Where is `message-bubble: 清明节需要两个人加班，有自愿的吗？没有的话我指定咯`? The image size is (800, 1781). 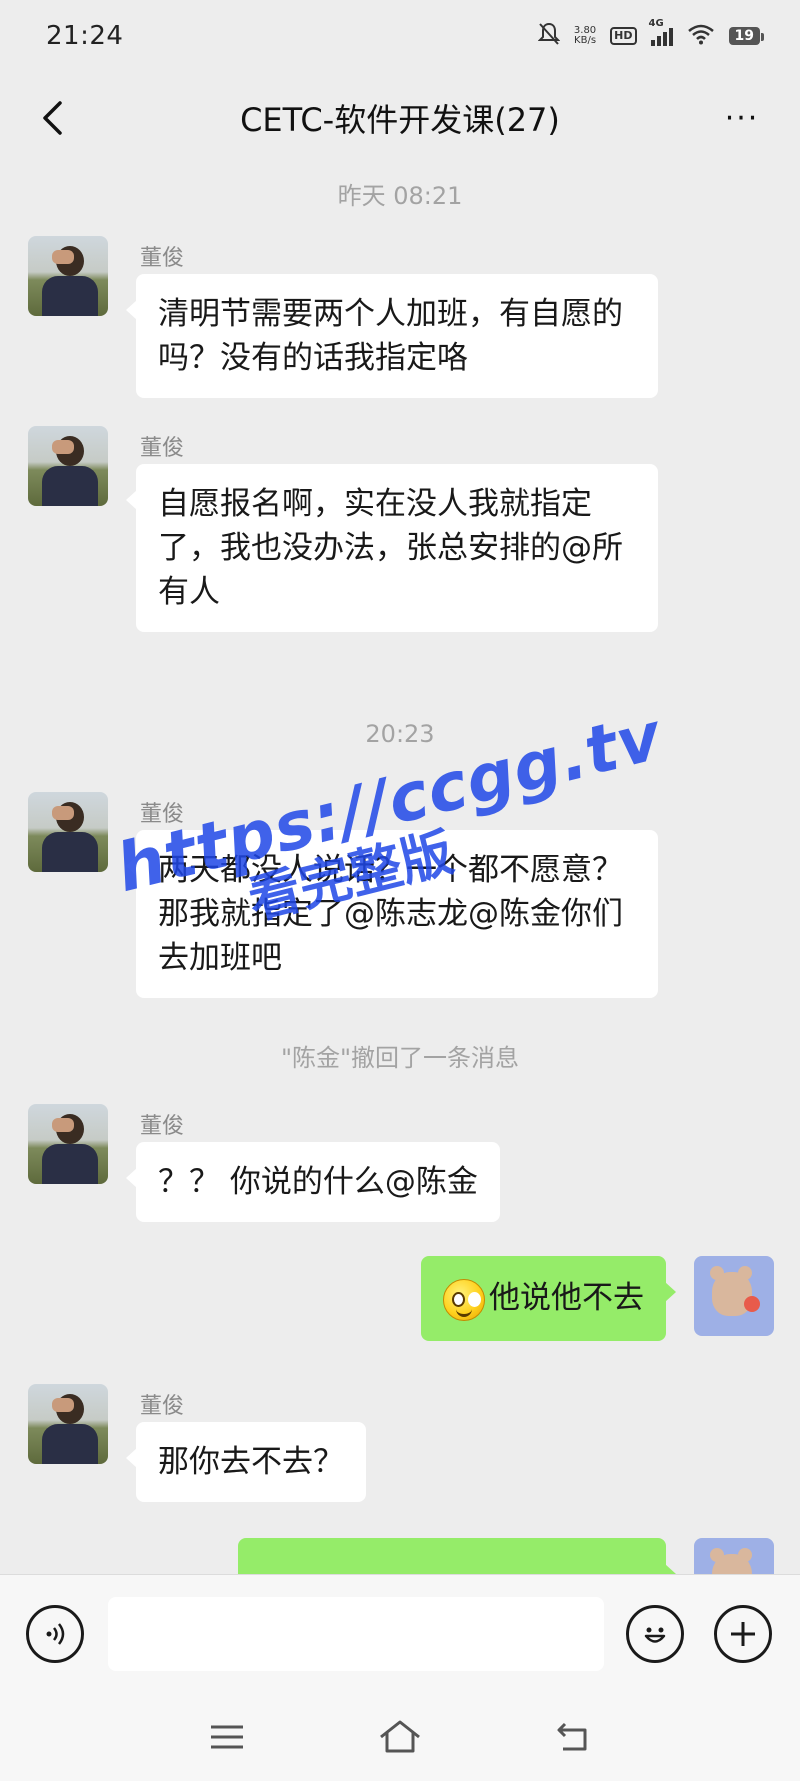
message-bubble: 清明节需要两个人加班，有自愿的吗？没有的话我指定咯 is located at coordinates (392, 336).